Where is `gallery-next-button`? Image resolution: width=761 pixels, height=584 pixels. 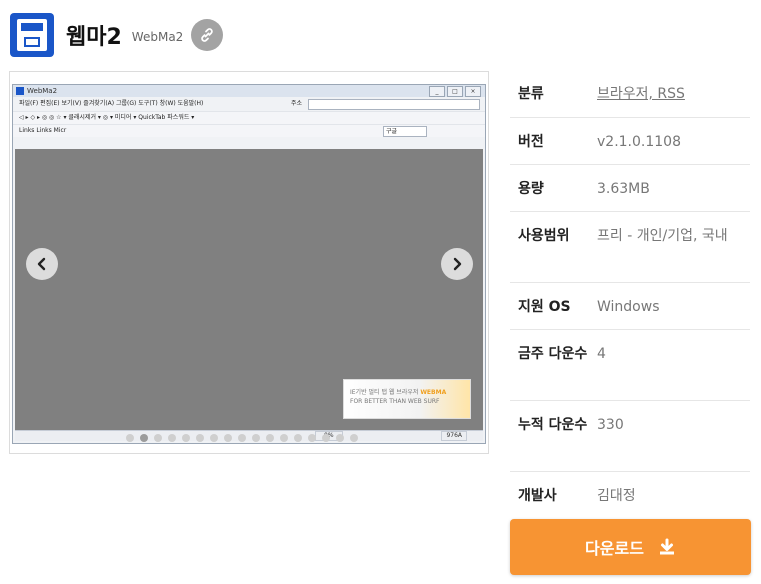
gallery-next-button is located at coordinates (457, 264).